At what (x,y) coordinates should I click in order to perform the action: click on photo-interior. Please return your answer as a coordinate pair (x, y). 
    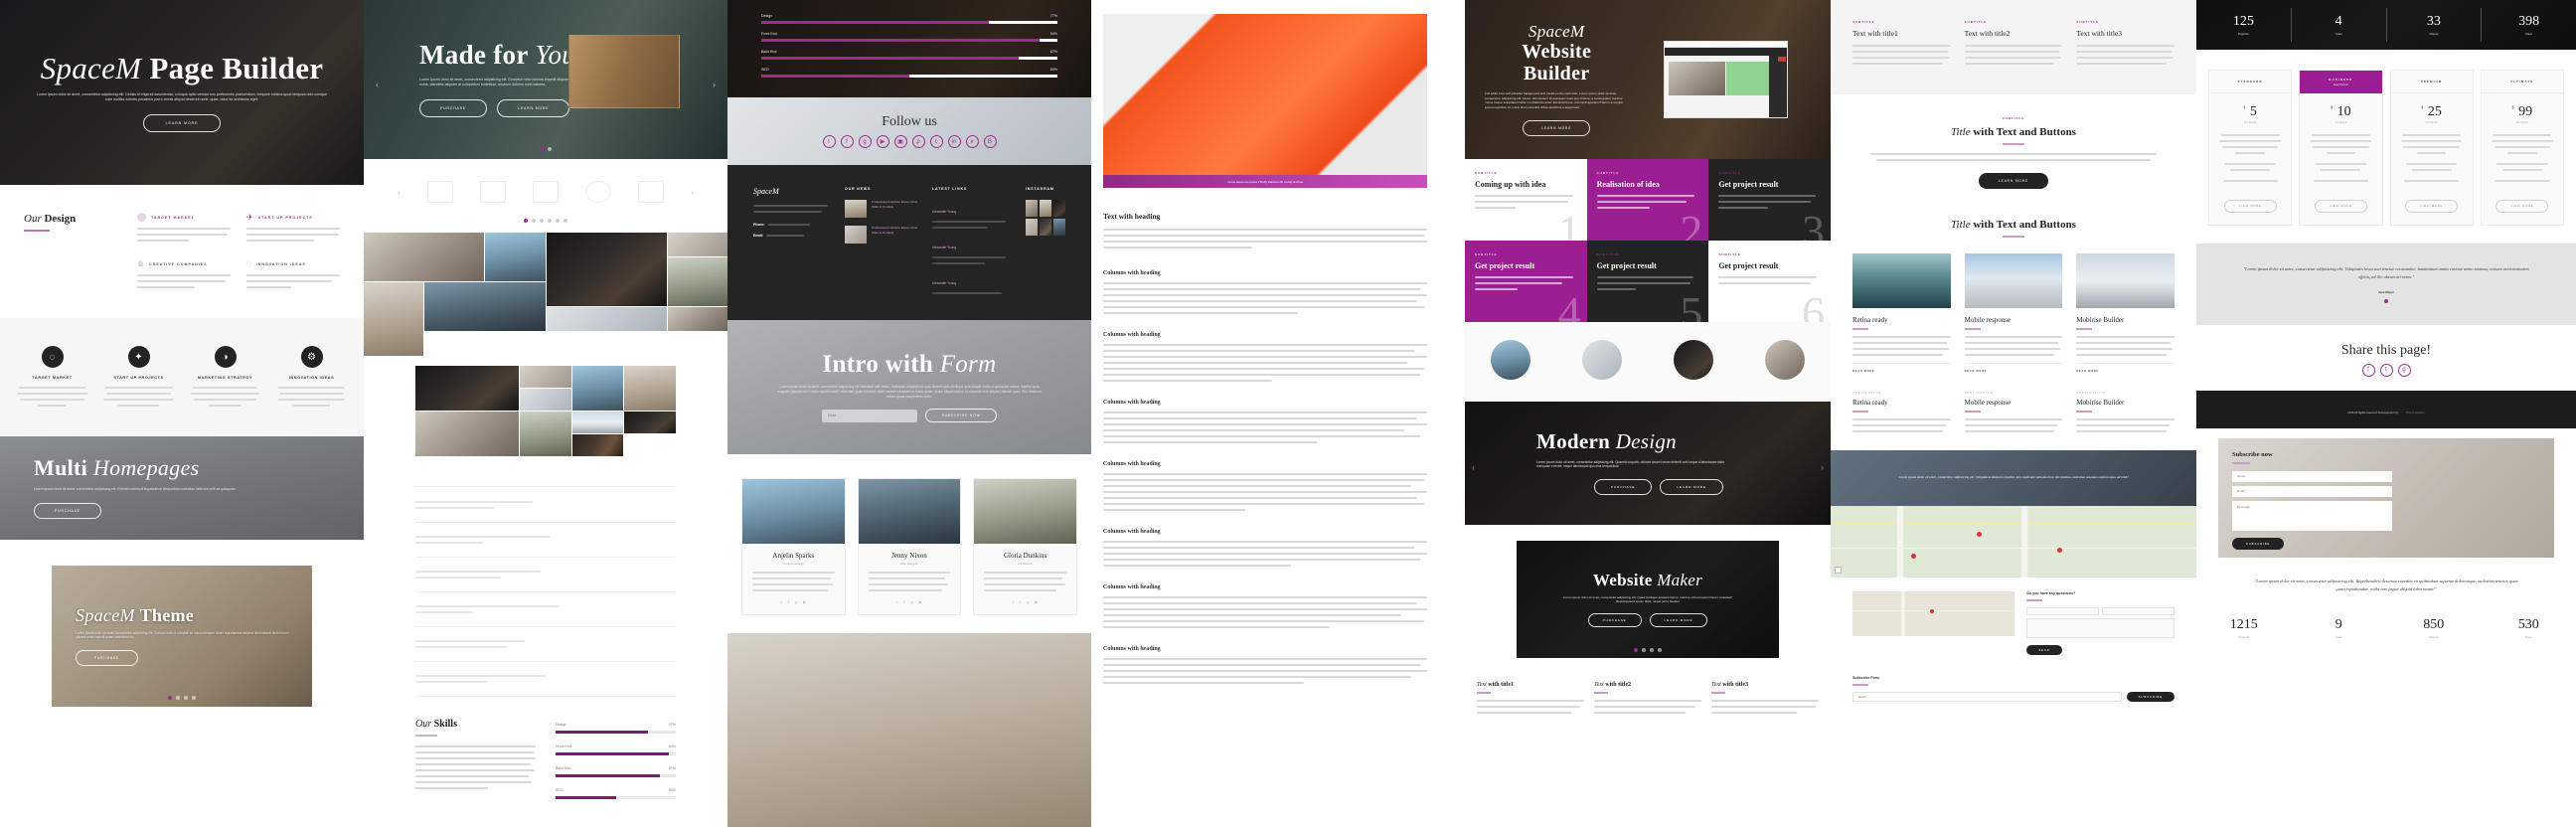
    Looking at the image, I should click on (909, 730).